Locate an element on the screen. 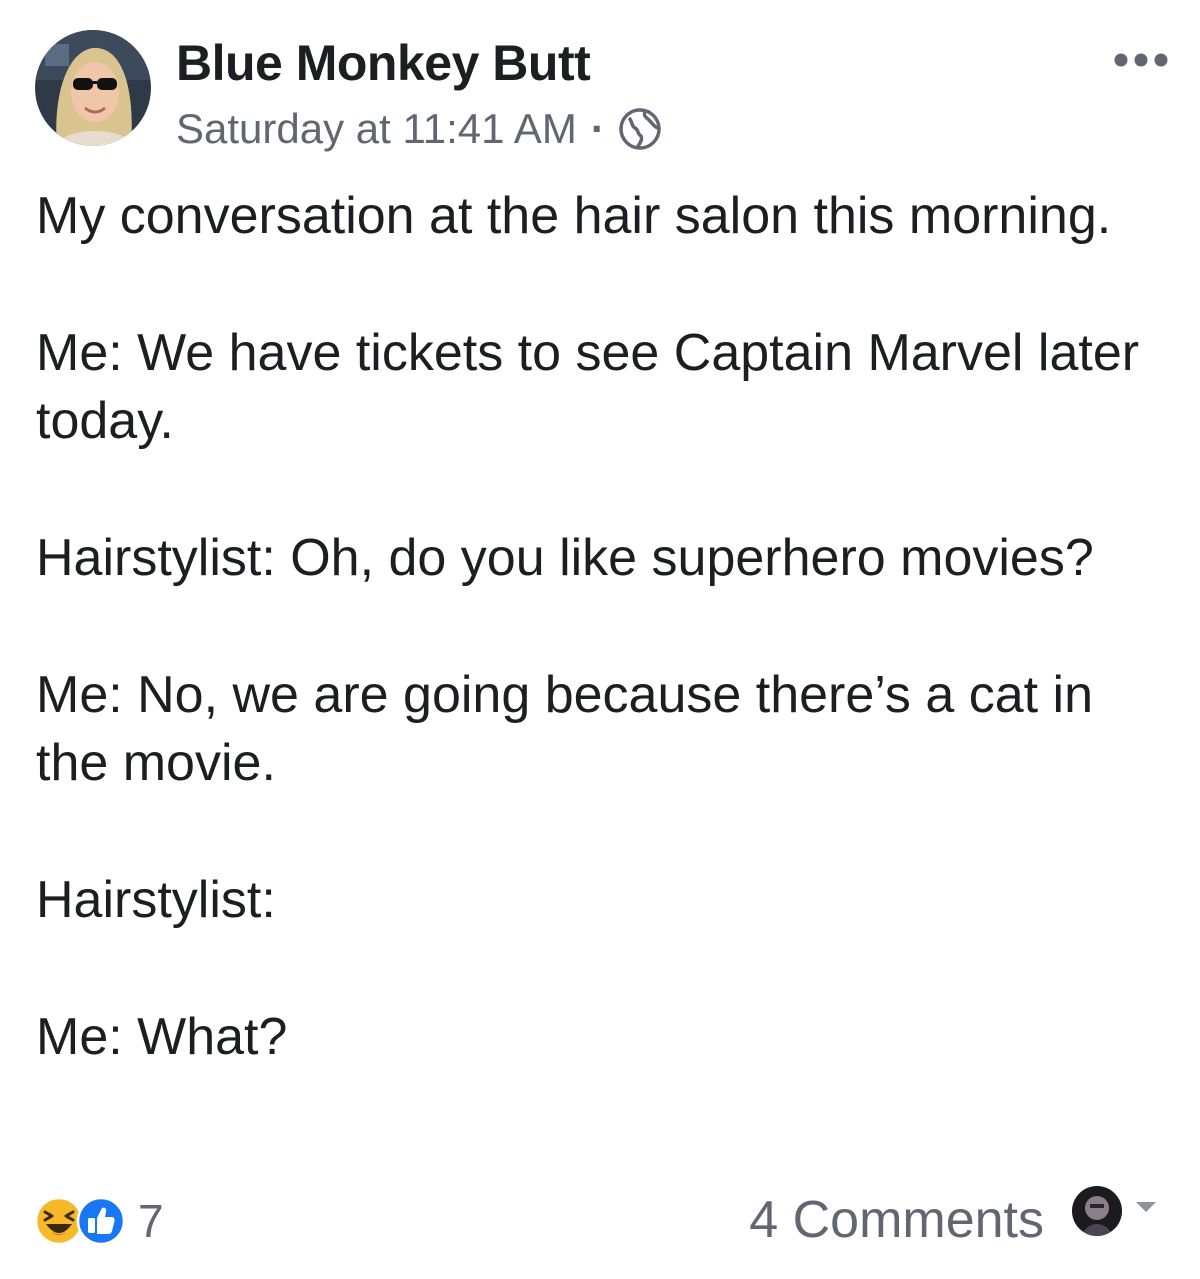 This screenshot has height=1279, width=1200. reaction-count: 7 is located at coordinates (151, 1221).